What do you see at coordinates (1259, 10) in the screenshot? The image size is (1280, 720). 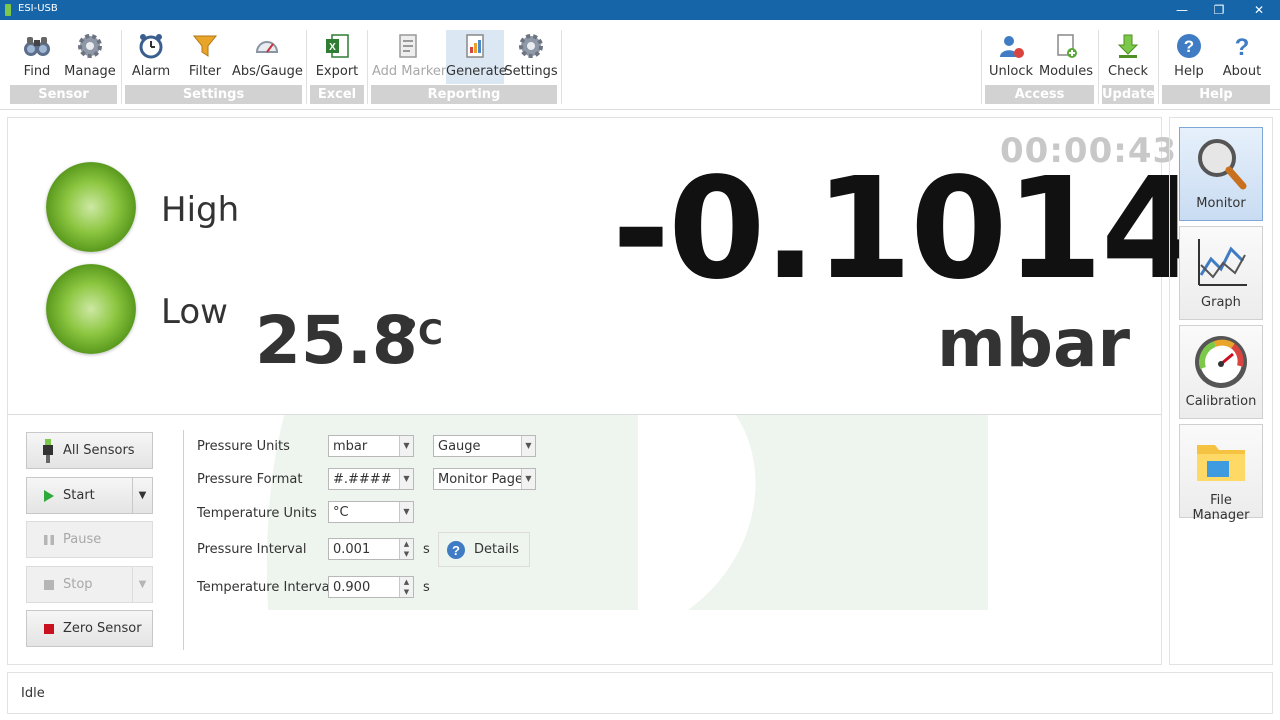 I see `close-button: ✕` at bounding box center [1259, 10].